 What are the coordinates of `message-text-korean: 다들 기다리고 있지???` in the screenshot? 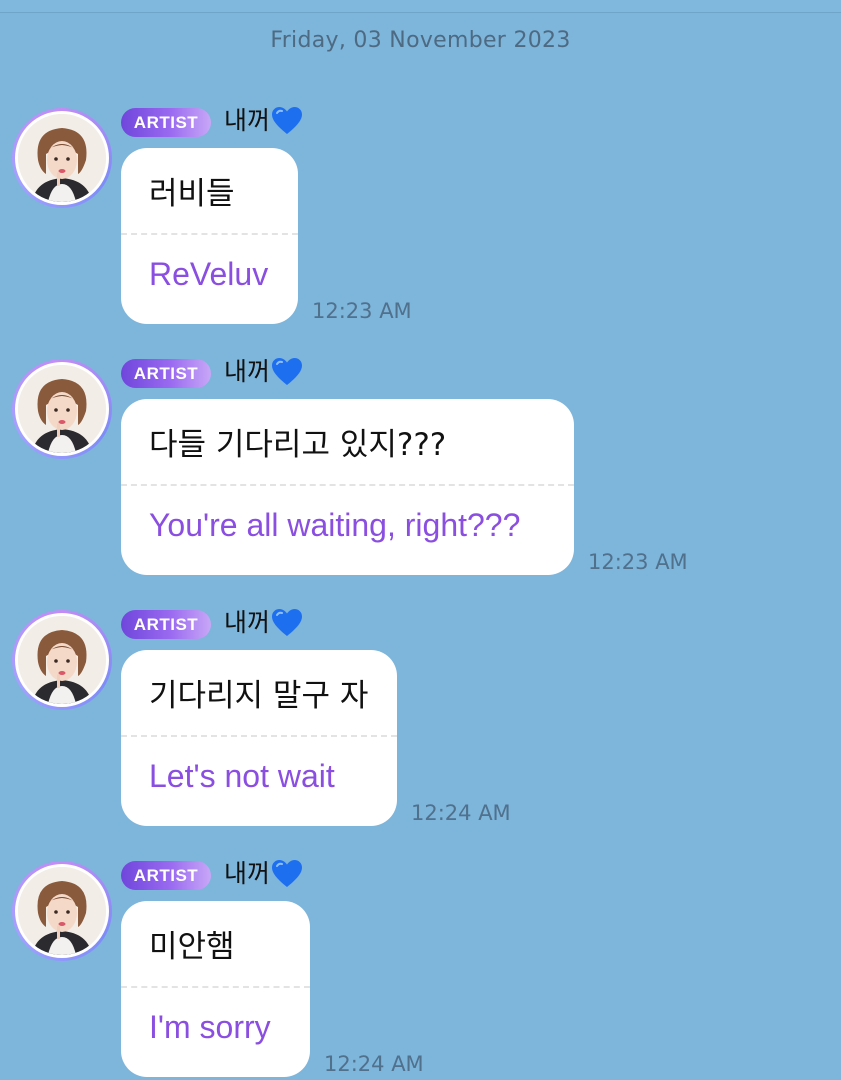 It's located at (298, 445).